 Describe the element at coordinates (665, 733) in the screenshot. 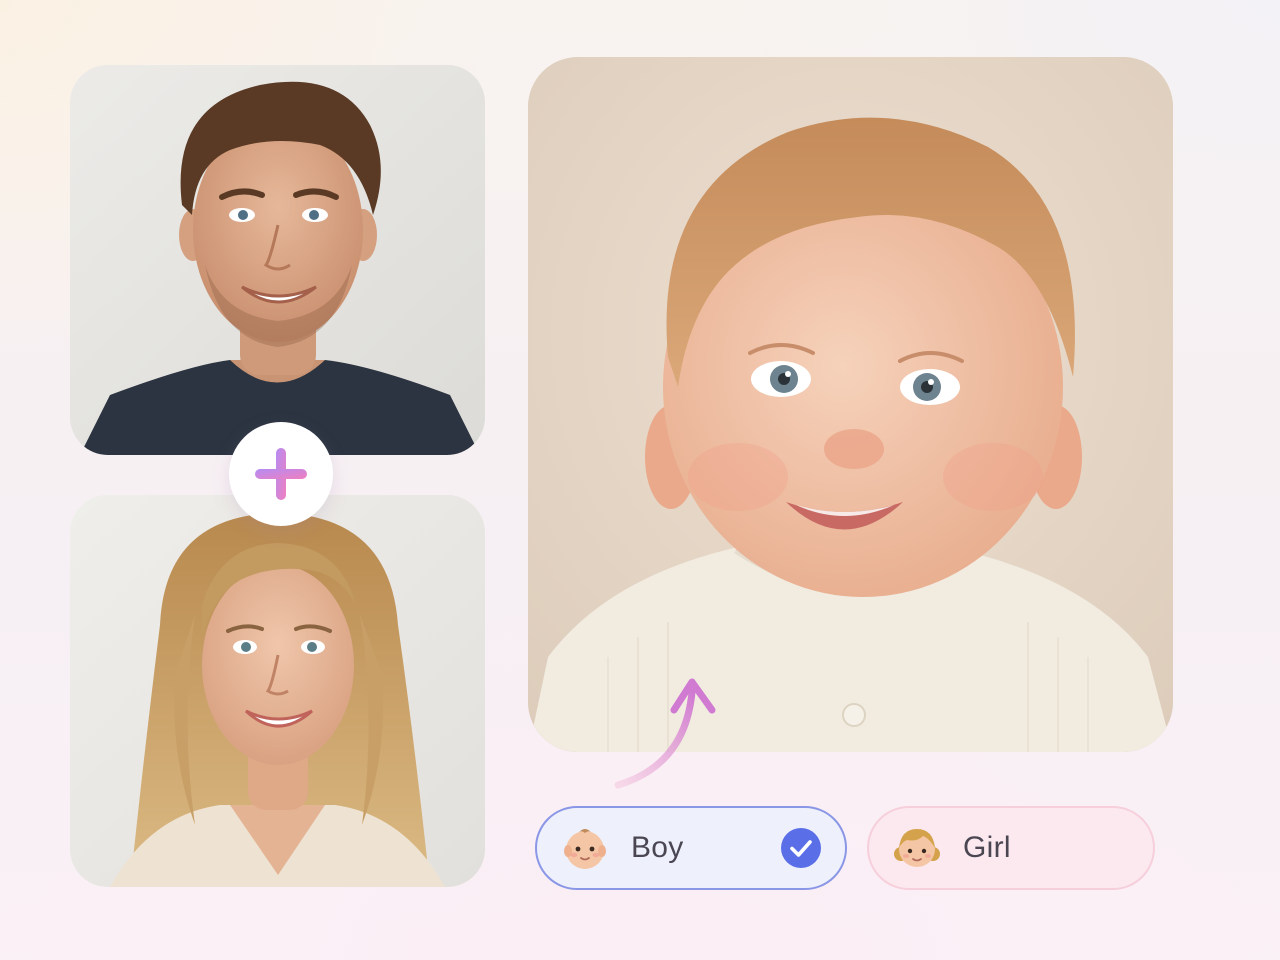

I see `curved-arrow-icon` at that location.